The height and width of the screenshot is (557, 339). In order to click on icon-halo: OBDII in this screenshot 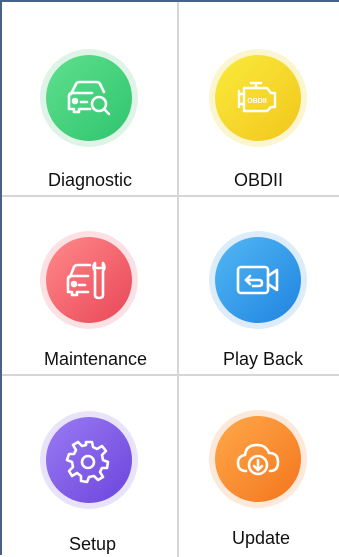, I will do `click(258, 98)`.